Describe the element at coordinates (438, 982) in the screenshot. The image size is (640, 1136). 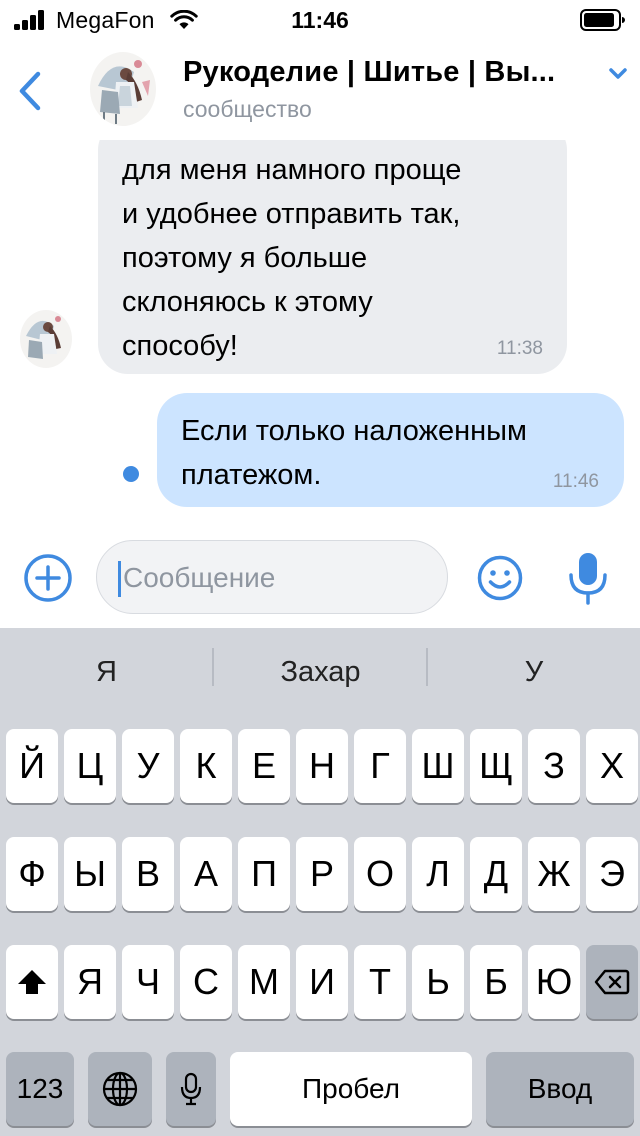
I see `key: Ь` at that location.